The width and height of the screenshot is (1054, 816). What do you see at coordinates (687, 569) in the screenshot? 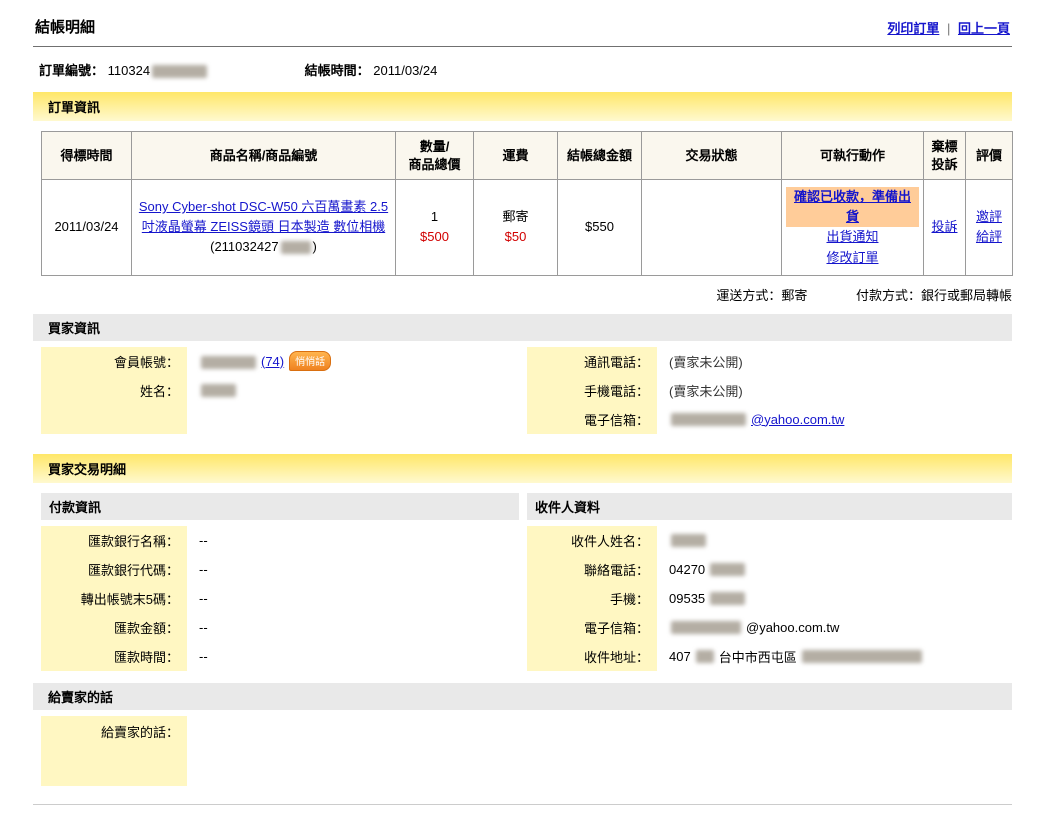
I see `recipient-phone-value: 04270` at bounding box center [687, 569].